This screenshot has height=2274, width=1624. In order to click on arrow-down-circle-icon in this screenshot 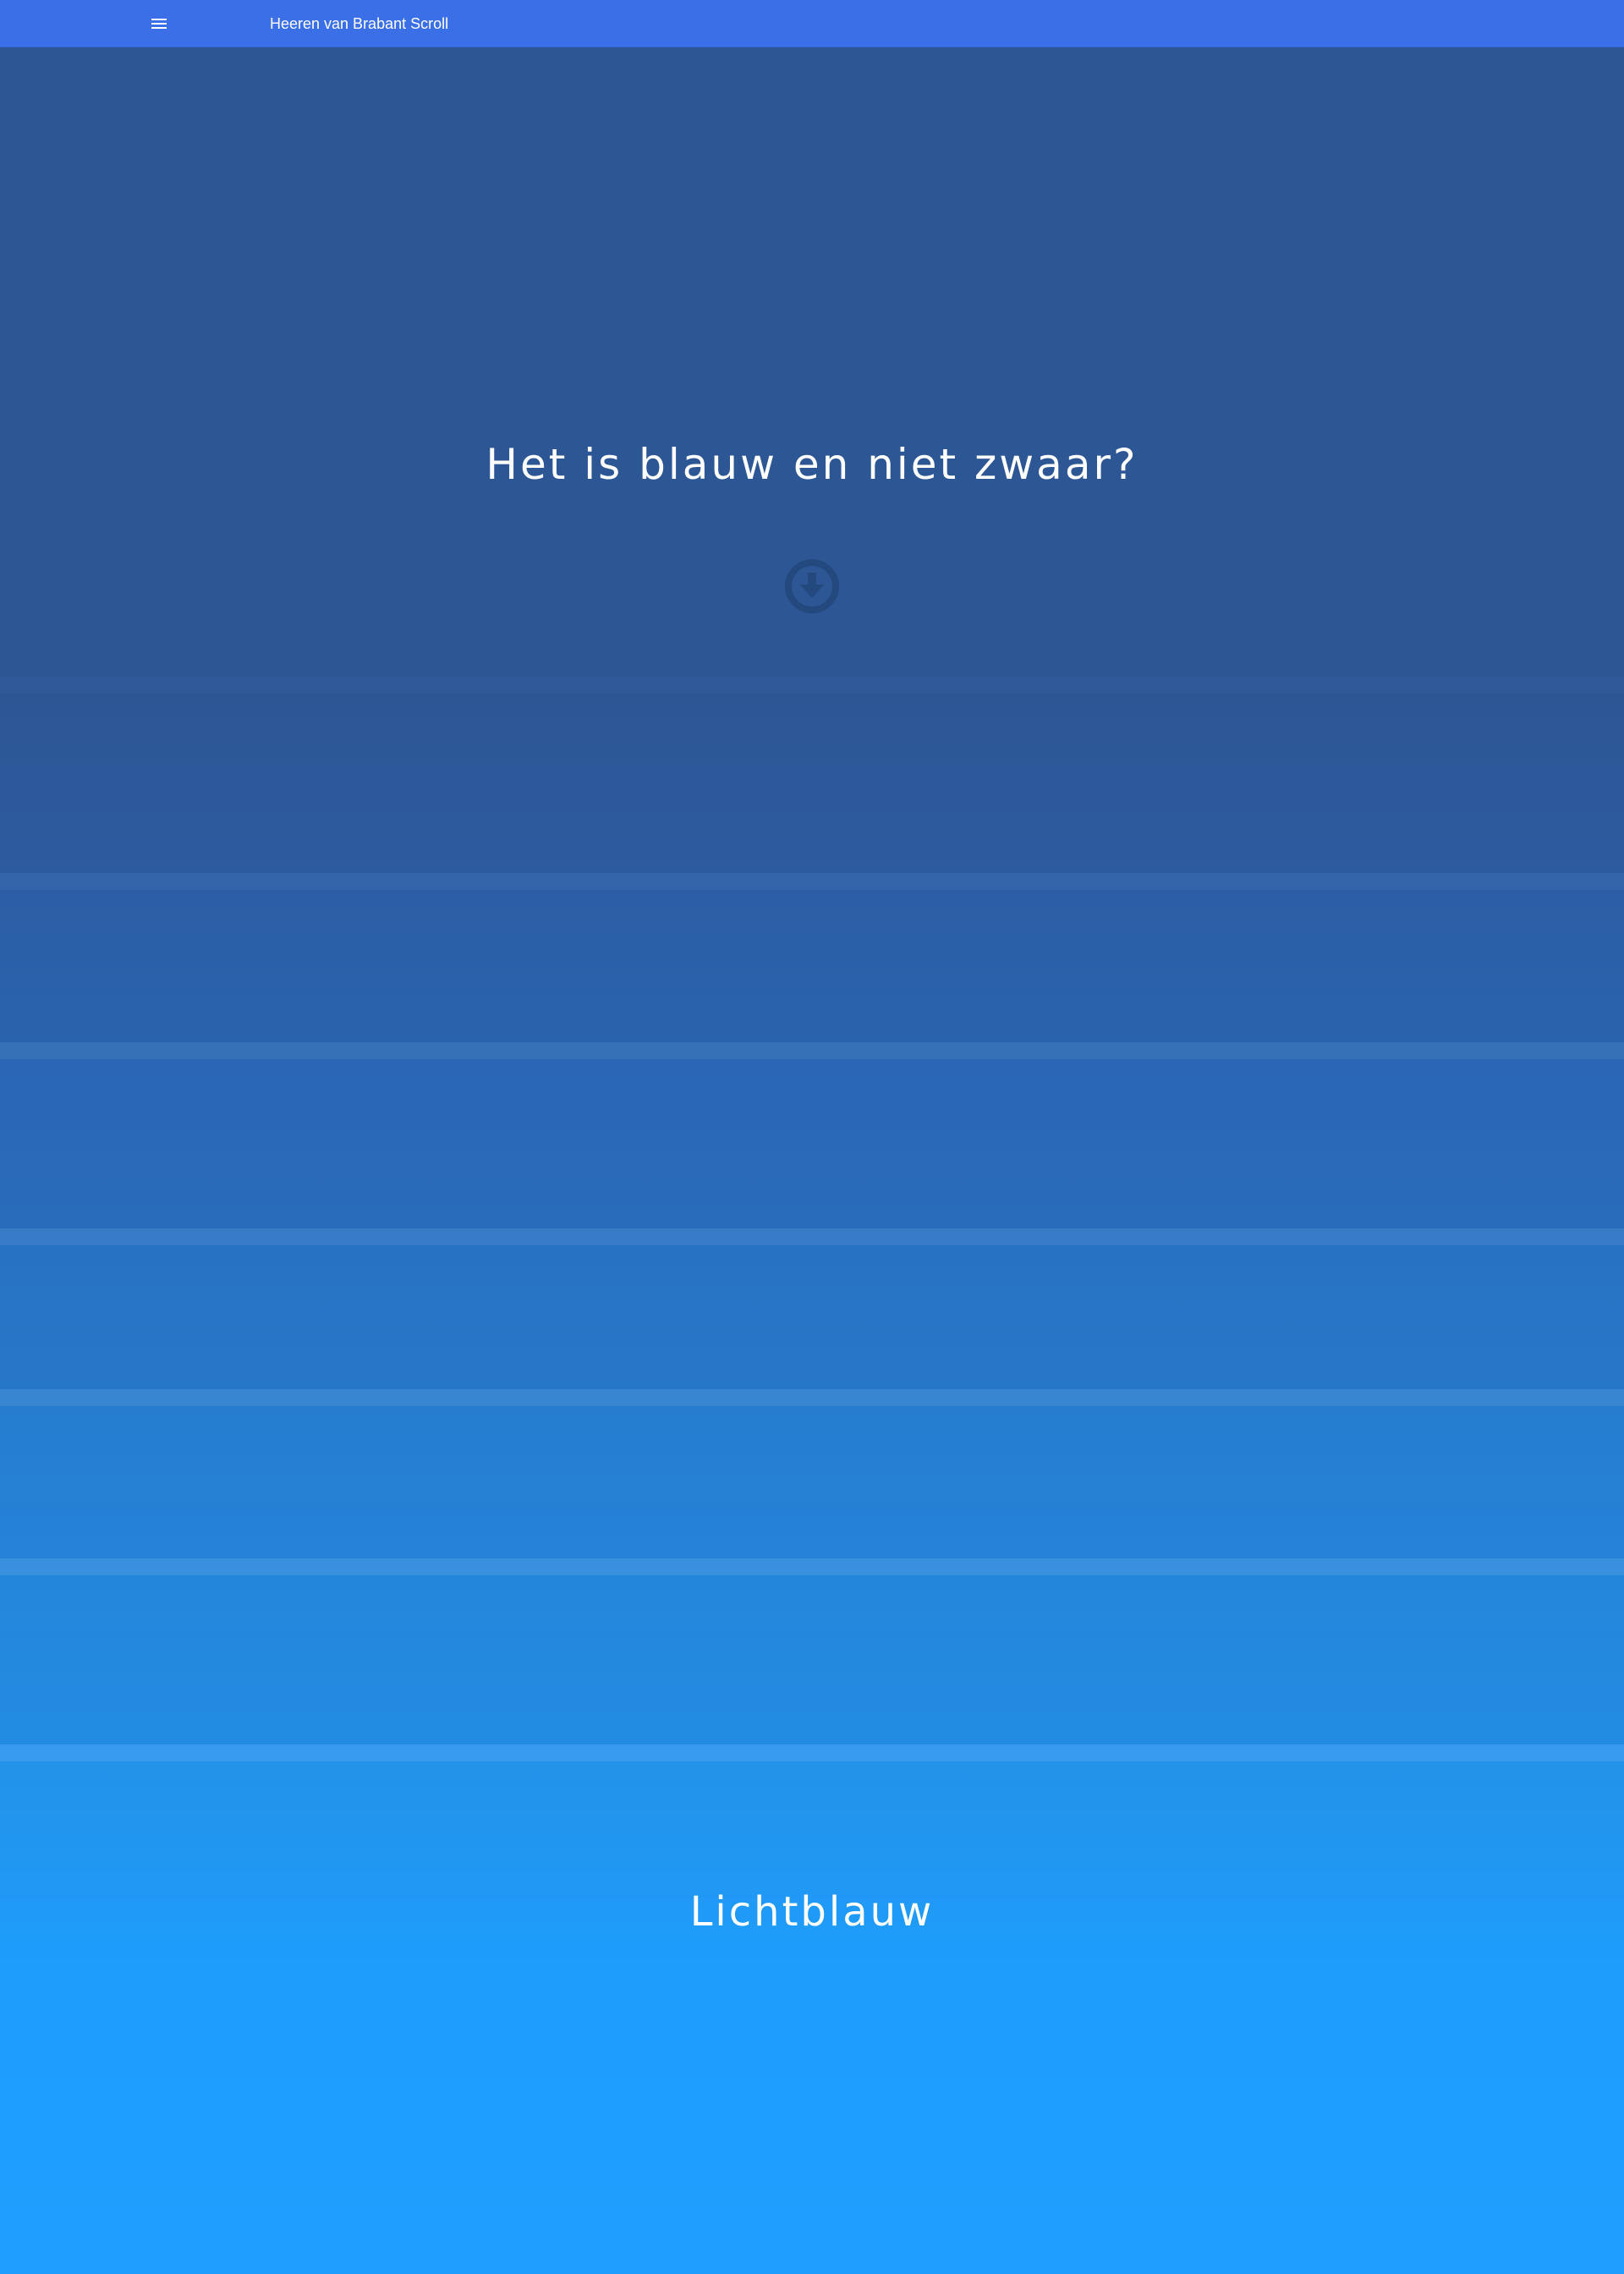, I will do `click(812, 586)`.